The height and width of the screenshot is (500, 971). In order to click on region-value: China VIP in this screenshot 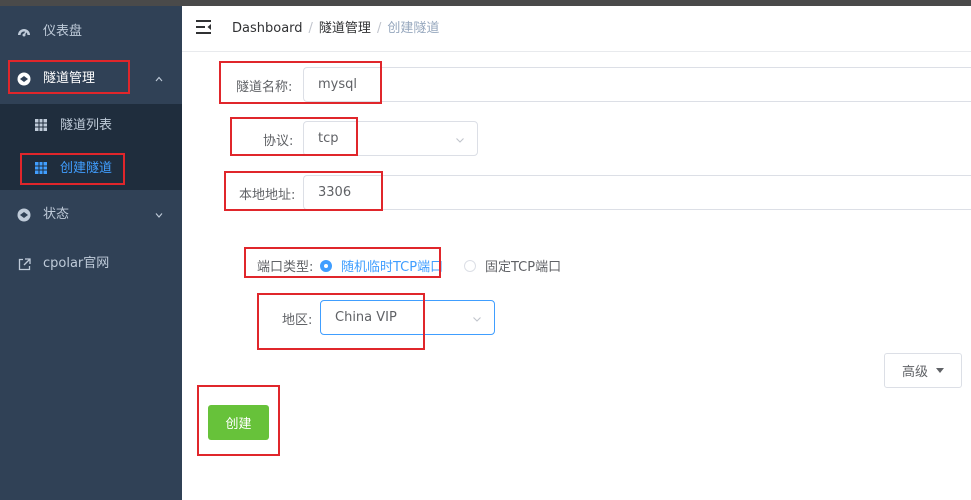, I will do `click(366, 317)`.